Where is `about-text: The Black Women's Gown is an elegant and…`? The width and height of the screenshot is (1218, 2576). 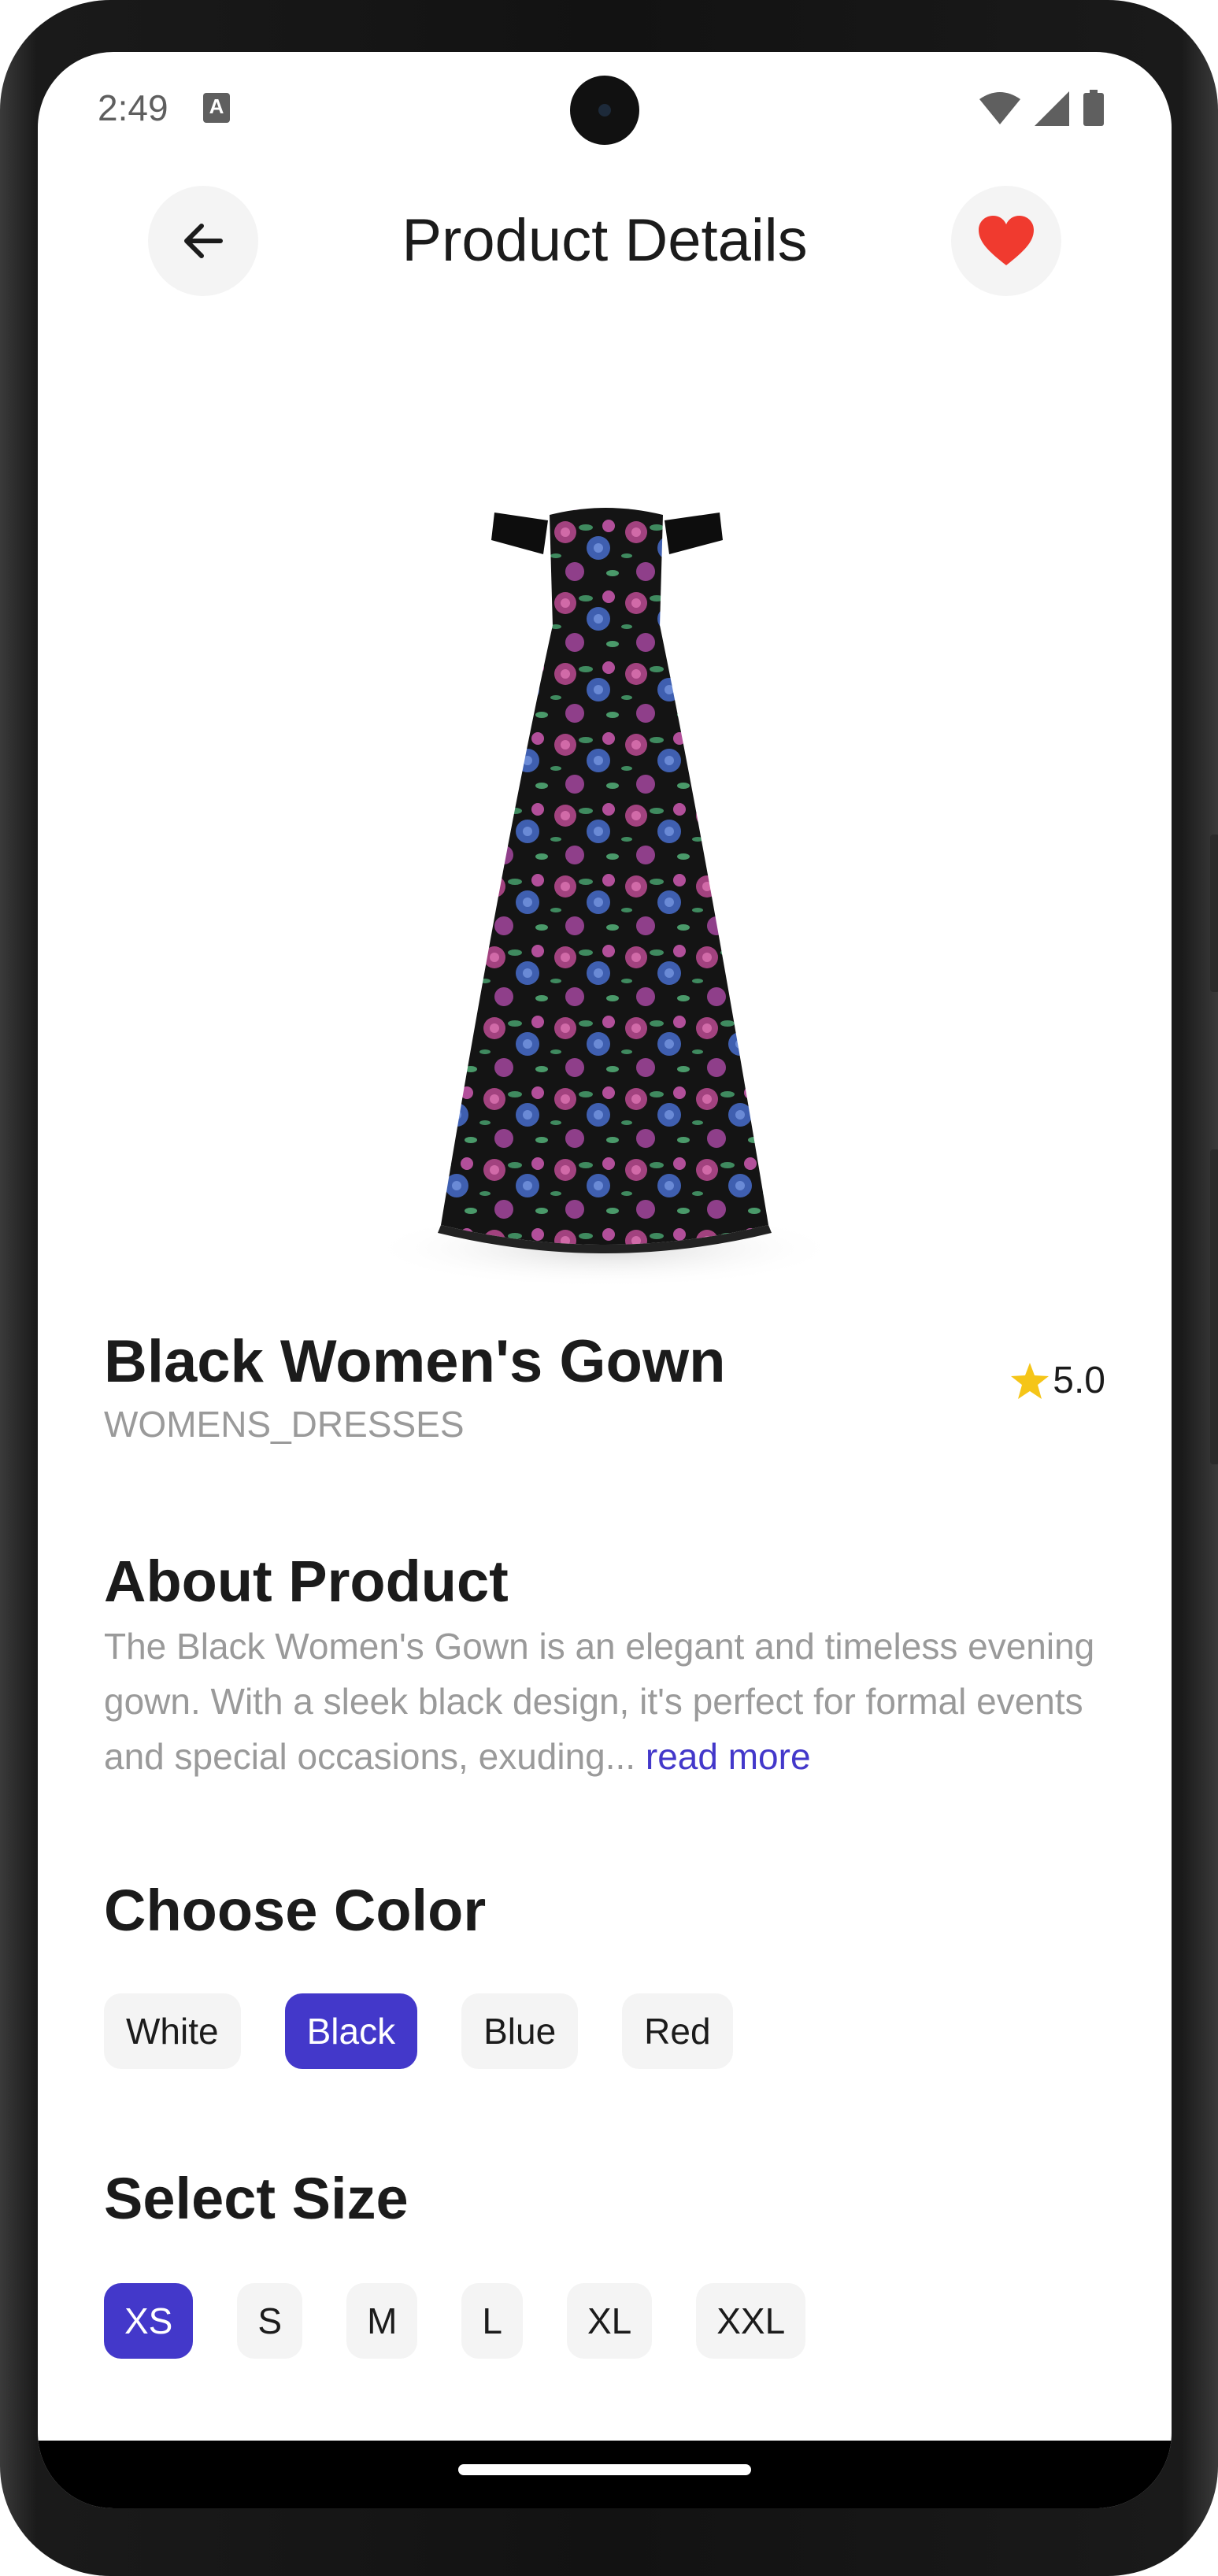 about-text: The Black Women's Gown is an elegant and… is located at coordinates (608, 1701).